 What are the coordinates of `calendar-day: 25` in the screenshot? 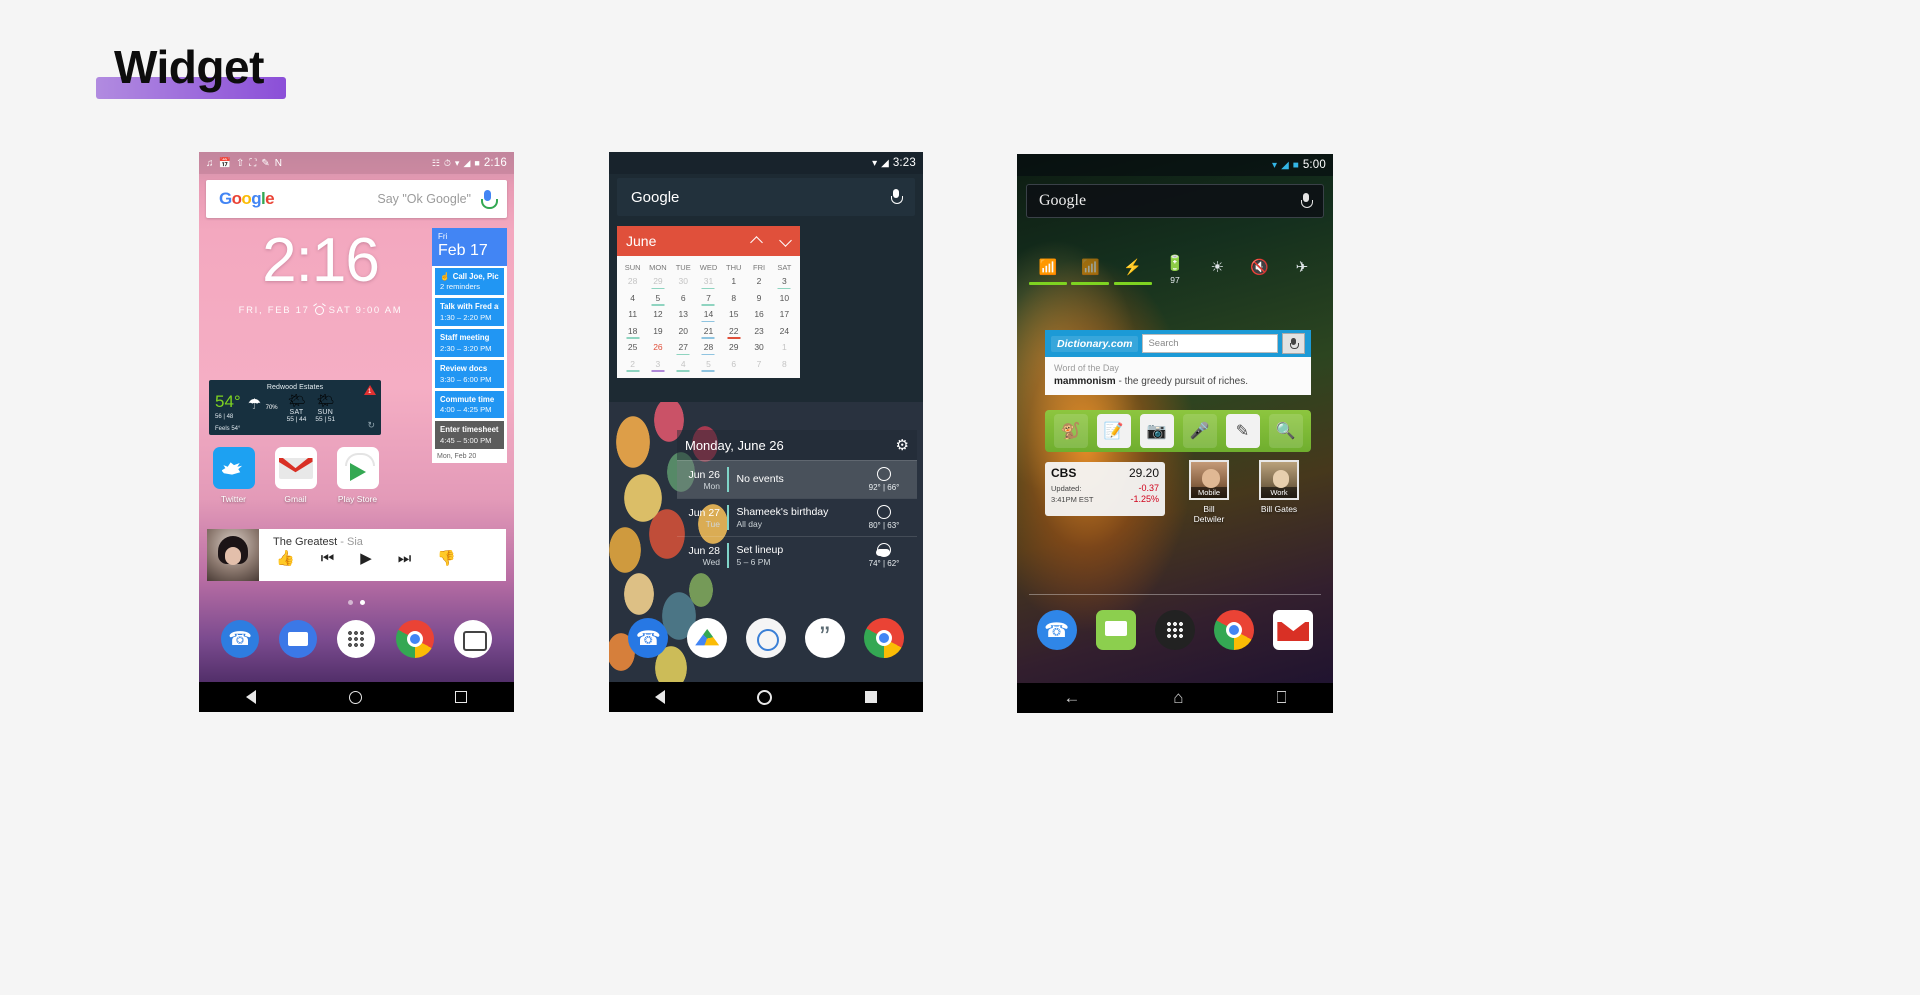 It's located at (632, 348).